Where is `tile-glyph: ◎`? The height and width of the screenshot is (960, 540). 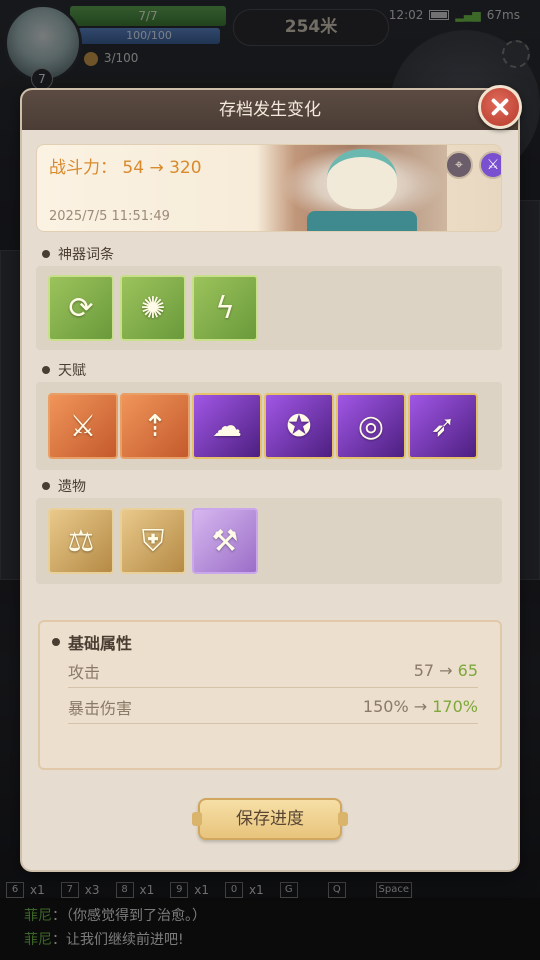 tile-glyph: ◎ is located at coordinates (371, 426).